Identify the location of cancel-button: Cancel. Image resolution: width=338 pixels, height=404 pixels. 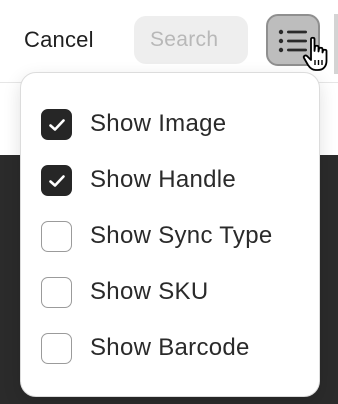
(59, 40).